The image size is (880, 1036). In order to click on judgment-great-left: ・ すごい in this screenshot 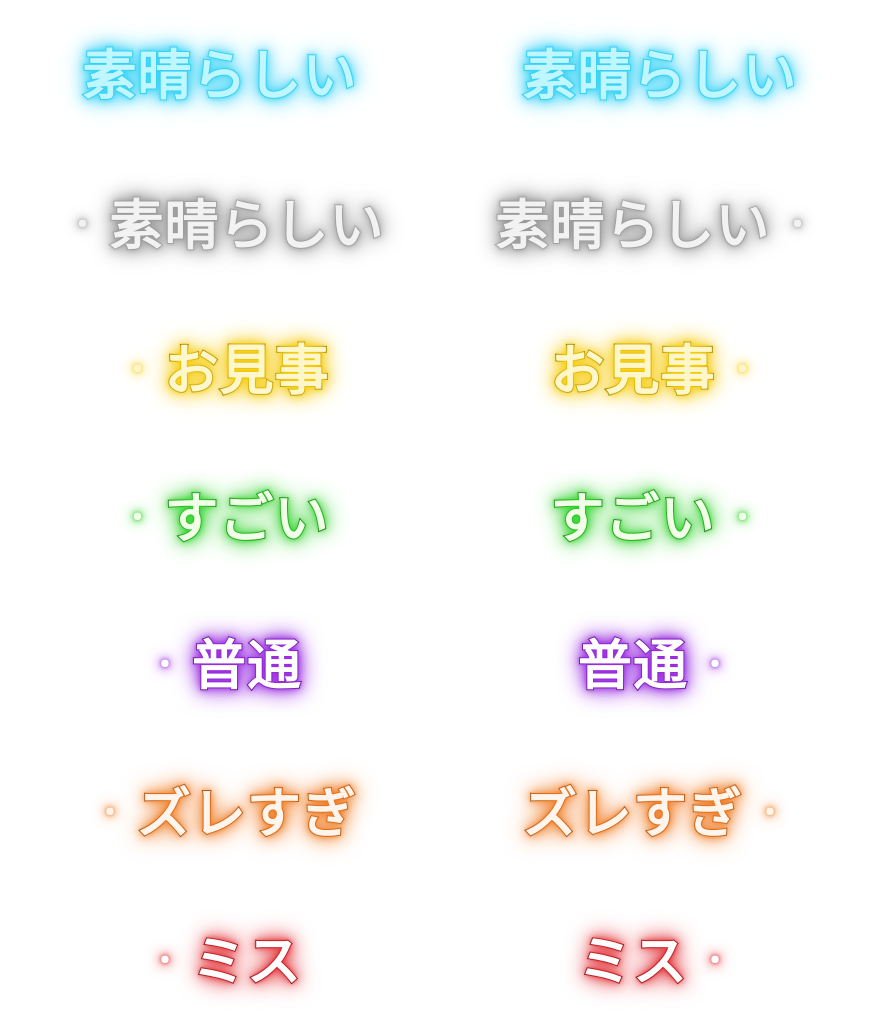, I will do `click(220, 519)`.